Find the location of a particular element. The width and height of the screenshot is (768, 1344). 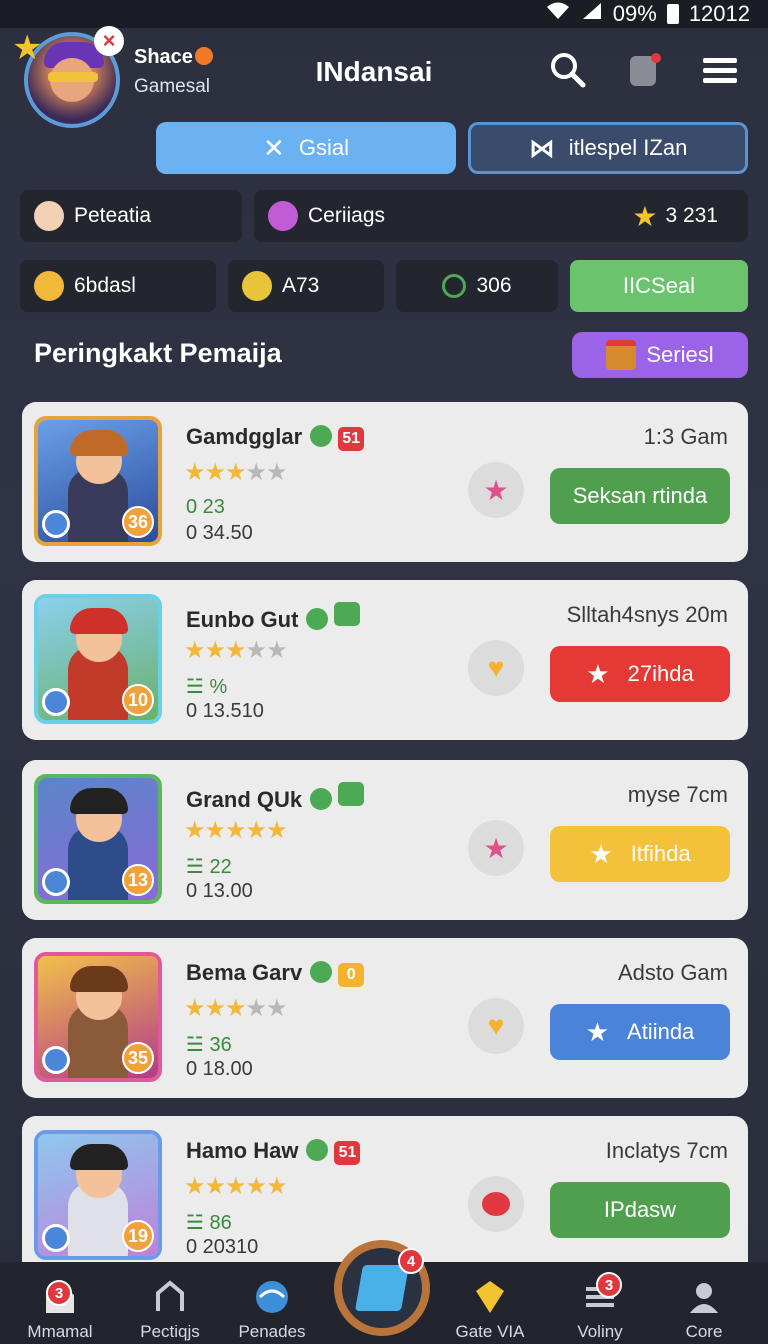

house-outline-icon is located at coordinates (170, 1297).